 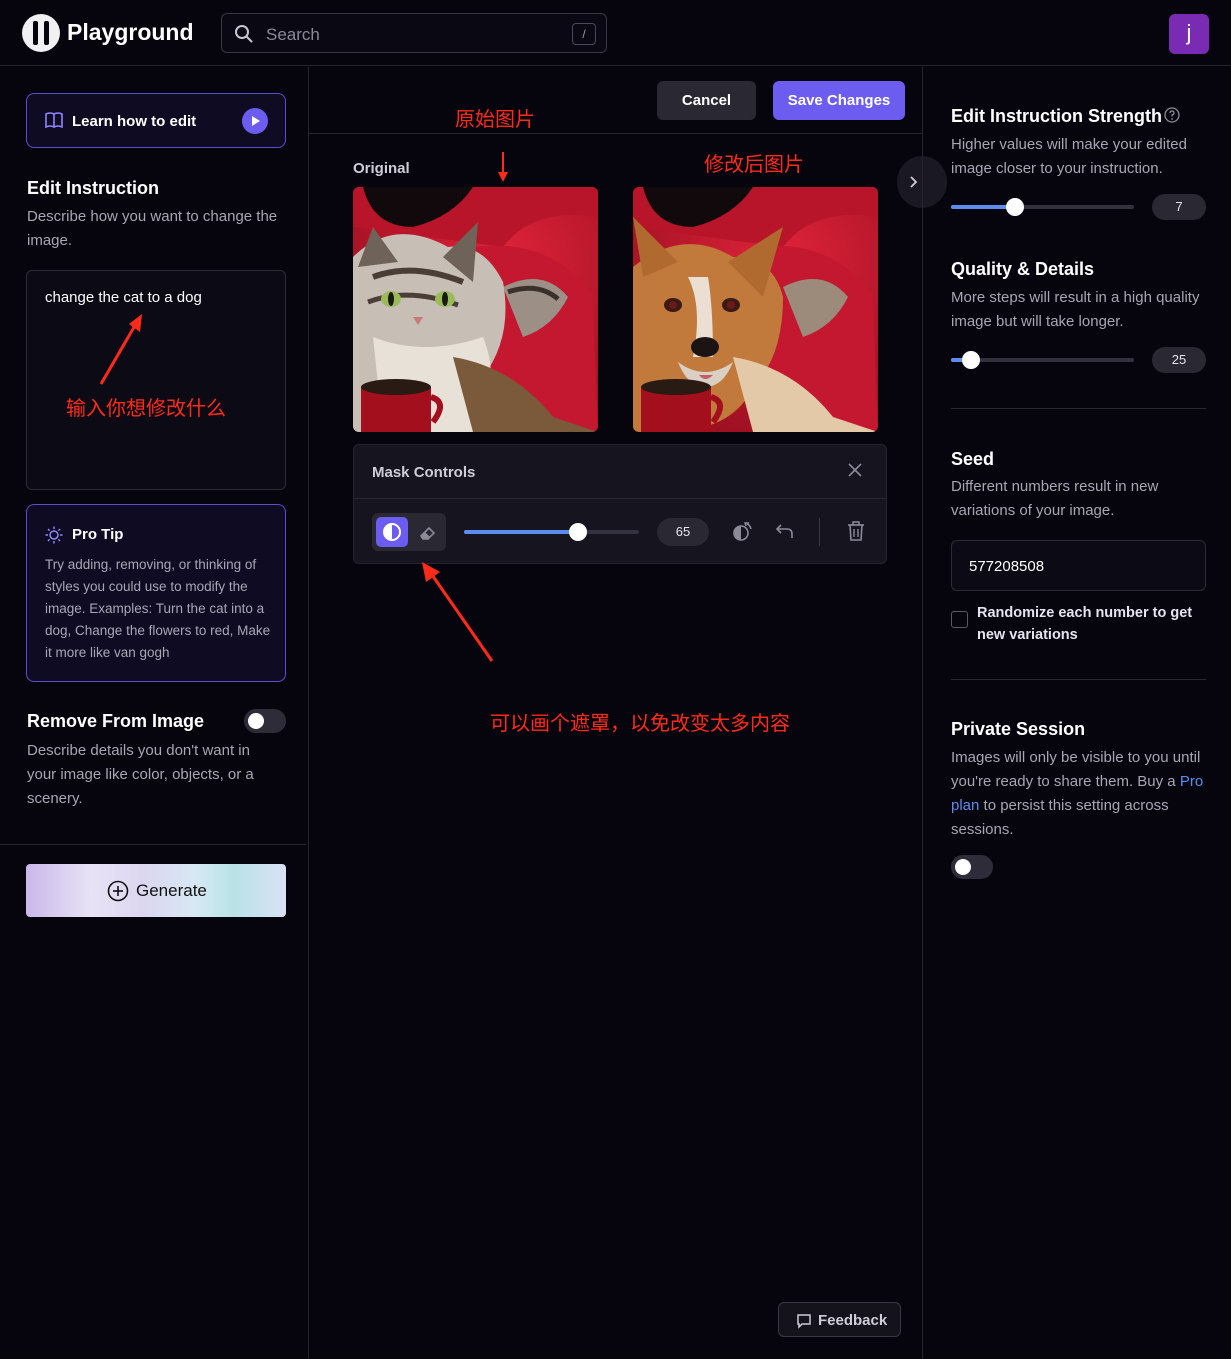 I want to click on search-shortcut-key: /, so click(x=584, y=34).